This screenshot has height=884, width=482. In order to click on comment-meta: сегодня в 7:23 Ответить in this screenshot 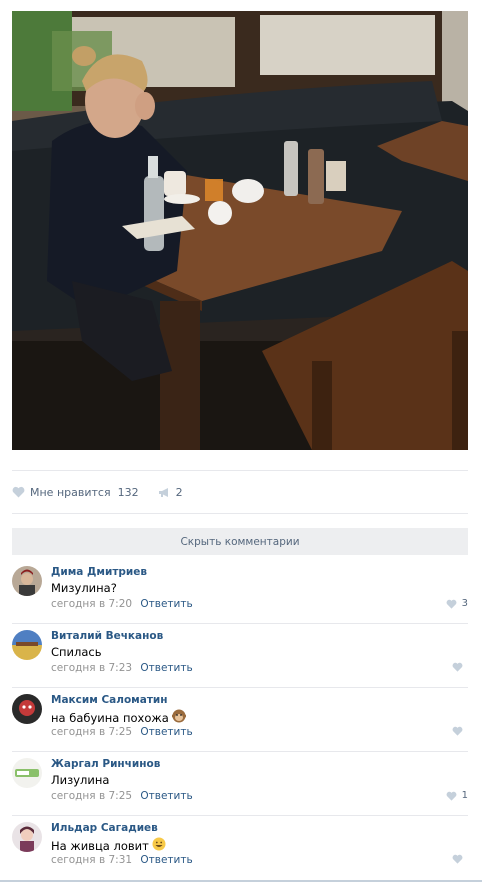, I will do `click(122, 668)`.